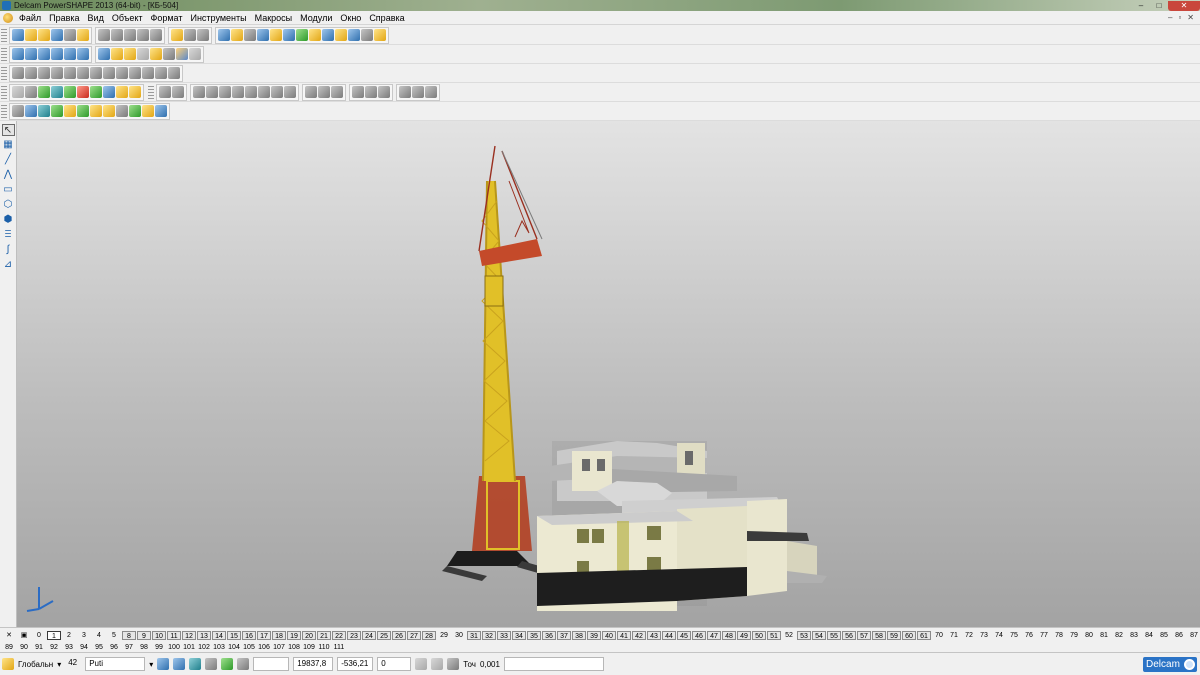  I want to click on row5-tool-2-8-icon, so click(290, 92).